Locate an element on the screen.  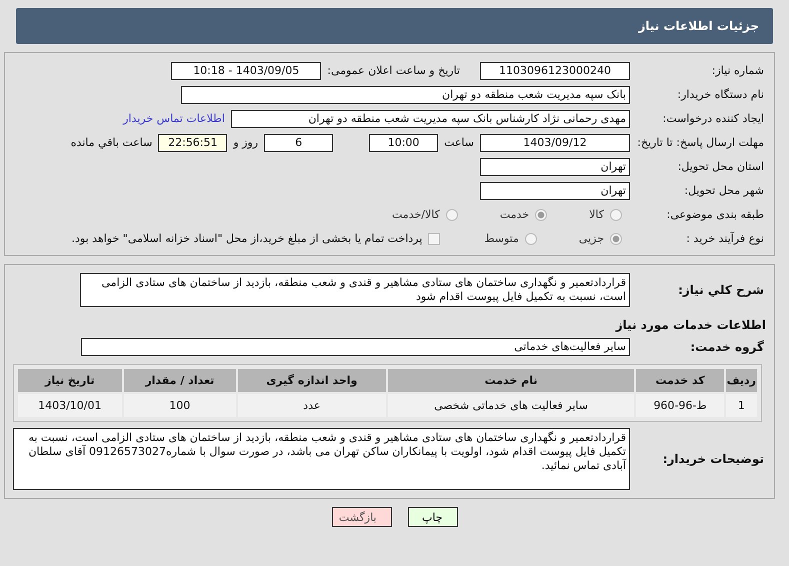
time-label: ساعت is located at coordinates (459, 142).